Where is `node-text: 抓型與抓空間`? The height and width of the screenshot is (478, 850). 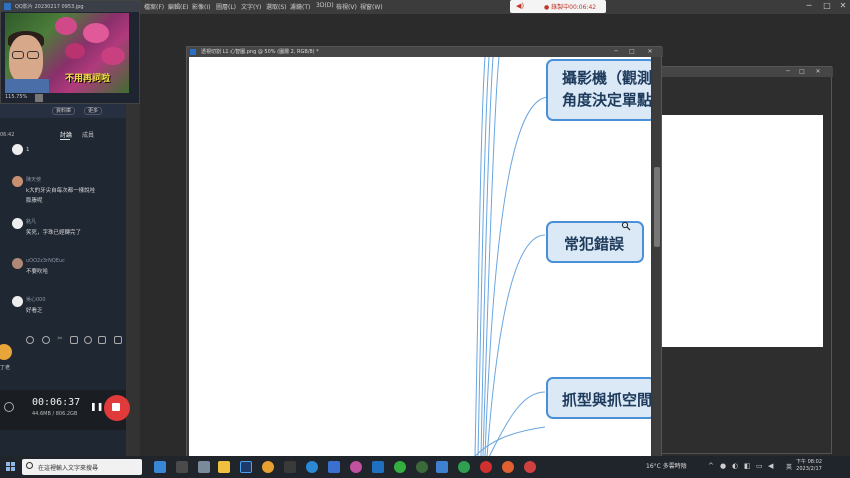
node-text: 抓型與抓空間 is located at coordinates (606, 400).